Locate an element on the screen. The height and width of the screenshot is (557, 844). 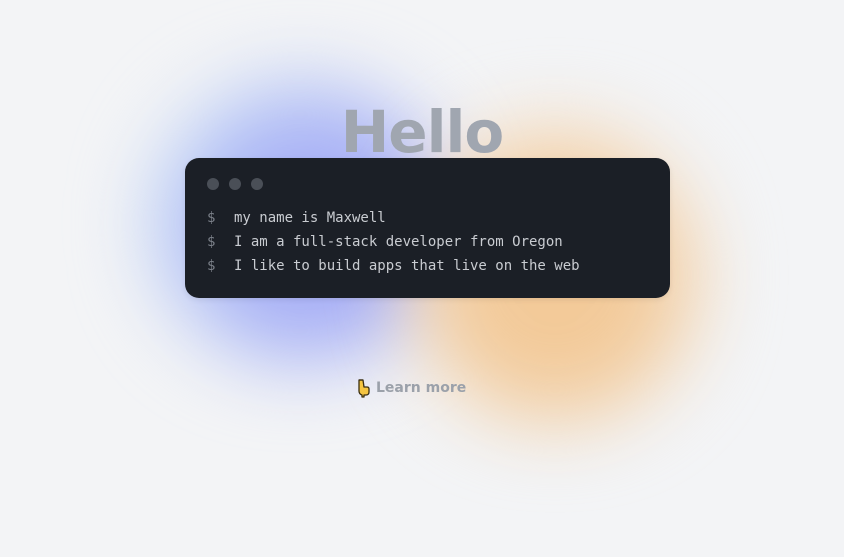
terminal-line-text: my name is Maxwell is located at coordinates (310, 218).